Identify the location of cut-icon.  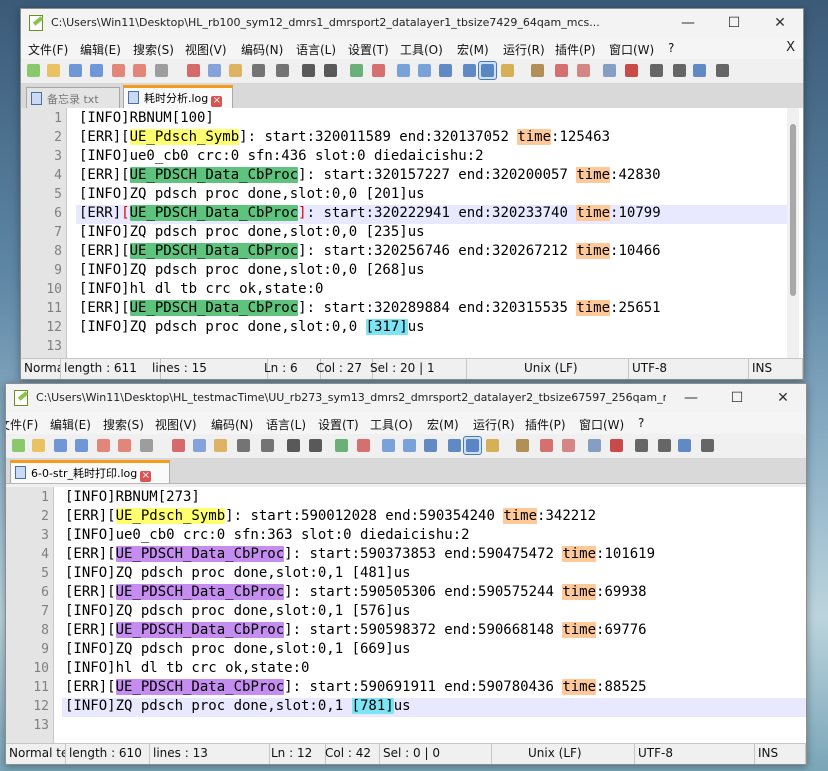
(193, 70).